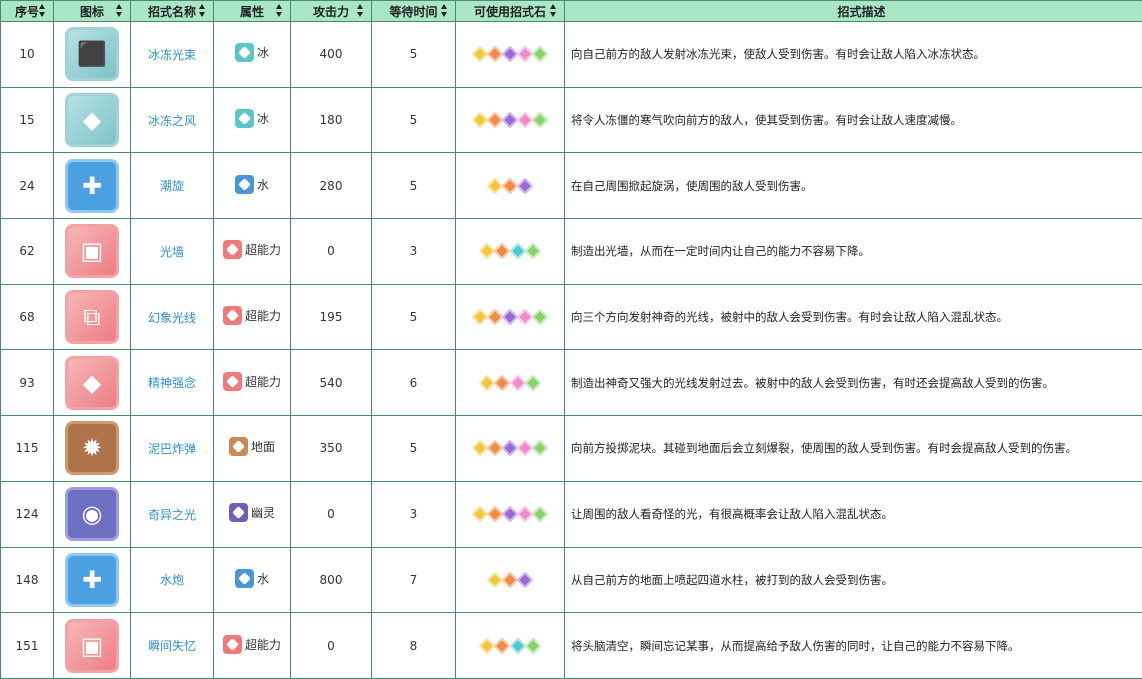  Describe the element at coordinates (172, 120) in the screenshot. I see `move-name-link: 冰冻之风` at that location.